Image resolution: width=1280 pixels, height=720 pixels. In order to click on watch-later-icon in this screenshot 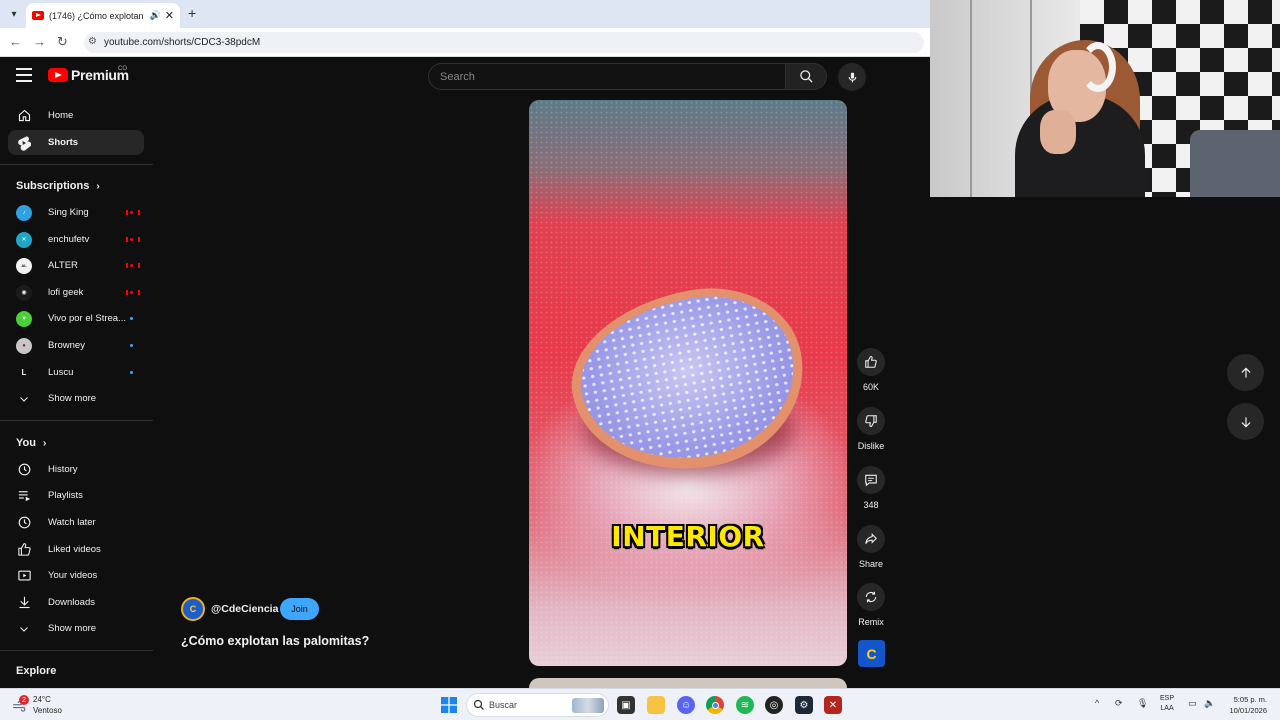, I will do `click(24, 523)`.